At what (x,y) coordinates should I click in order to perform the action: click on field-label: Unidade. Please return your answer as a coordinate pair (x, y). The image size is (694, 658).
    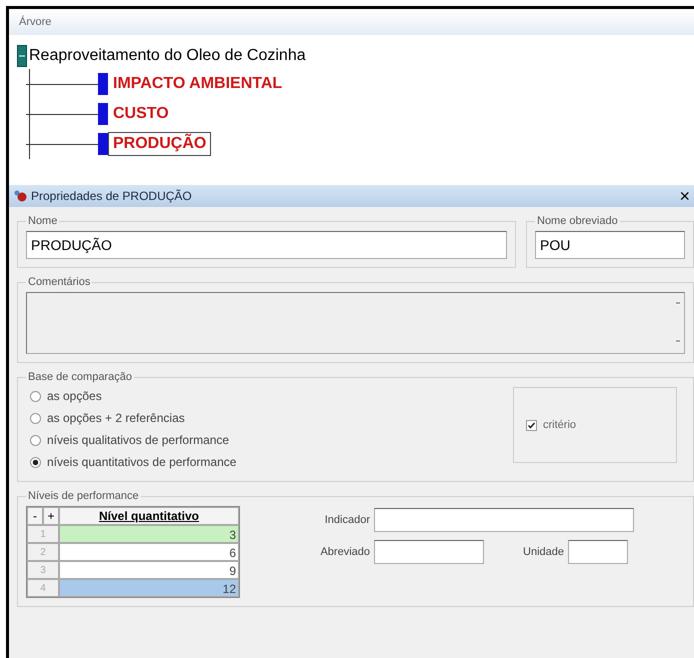
    Looking at the image, I should click on (543, 552).